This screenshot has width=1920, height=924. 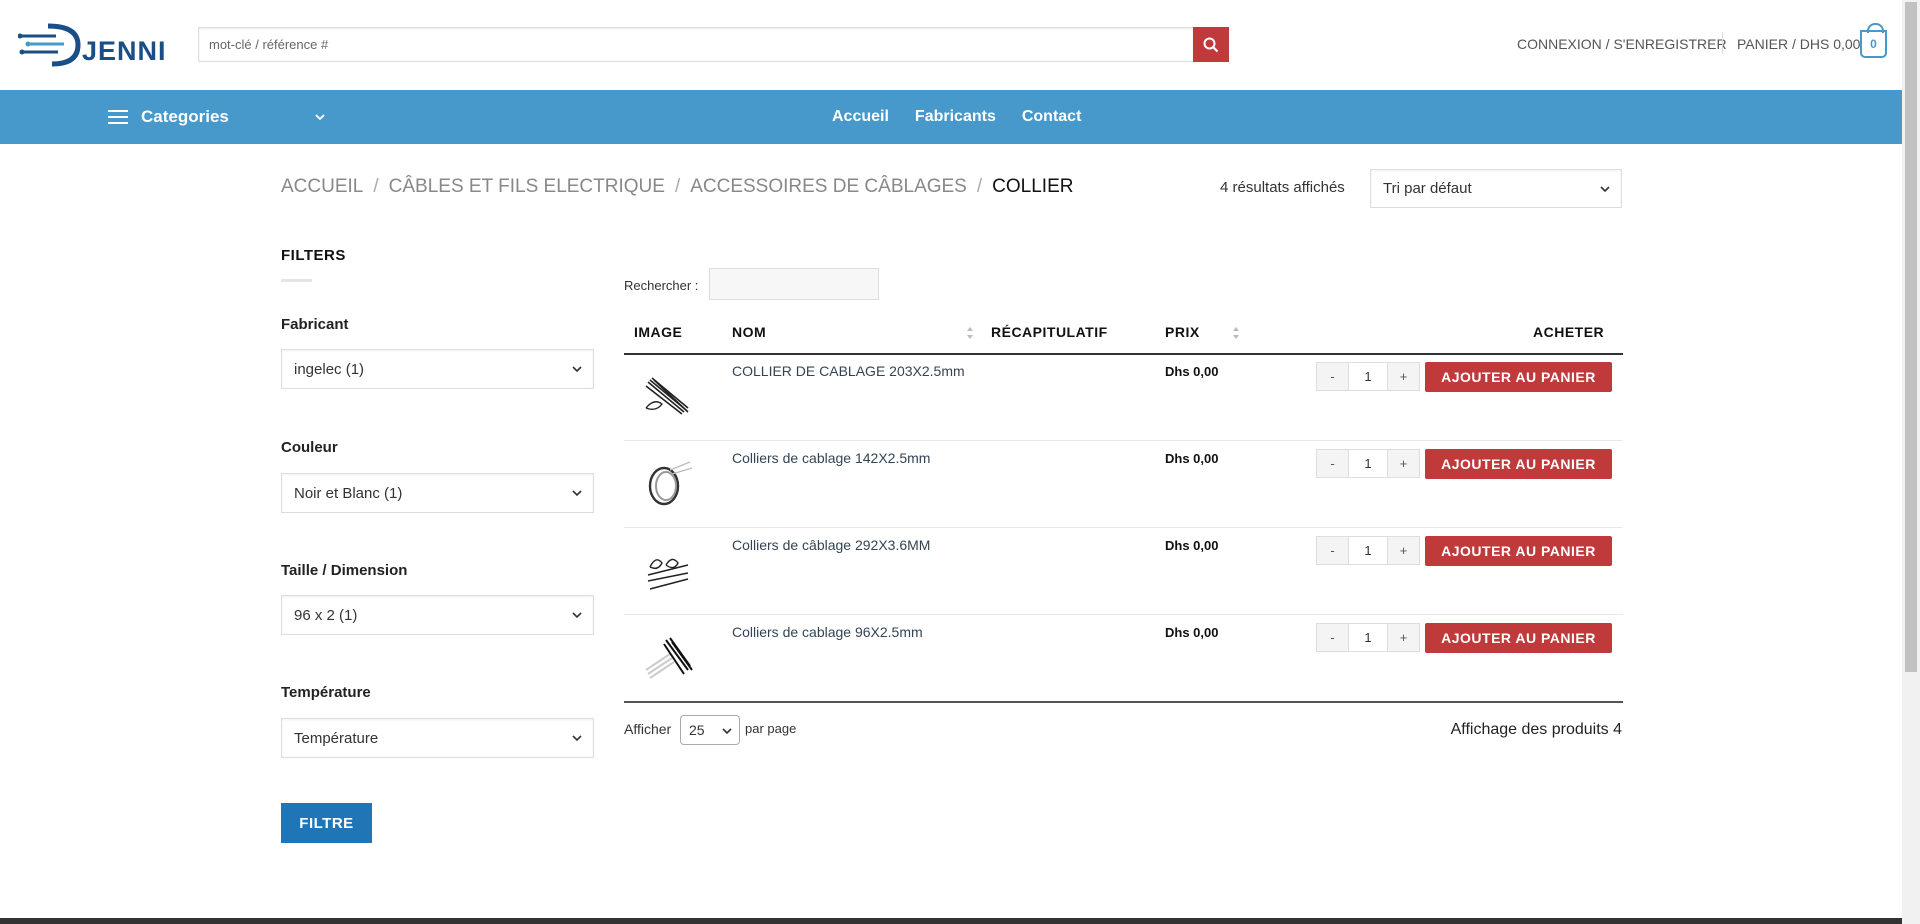 What do you see at coordinates (710, 730) in the screenshot?
I see `per-page-select: 25` at bounding box center [710, 730].